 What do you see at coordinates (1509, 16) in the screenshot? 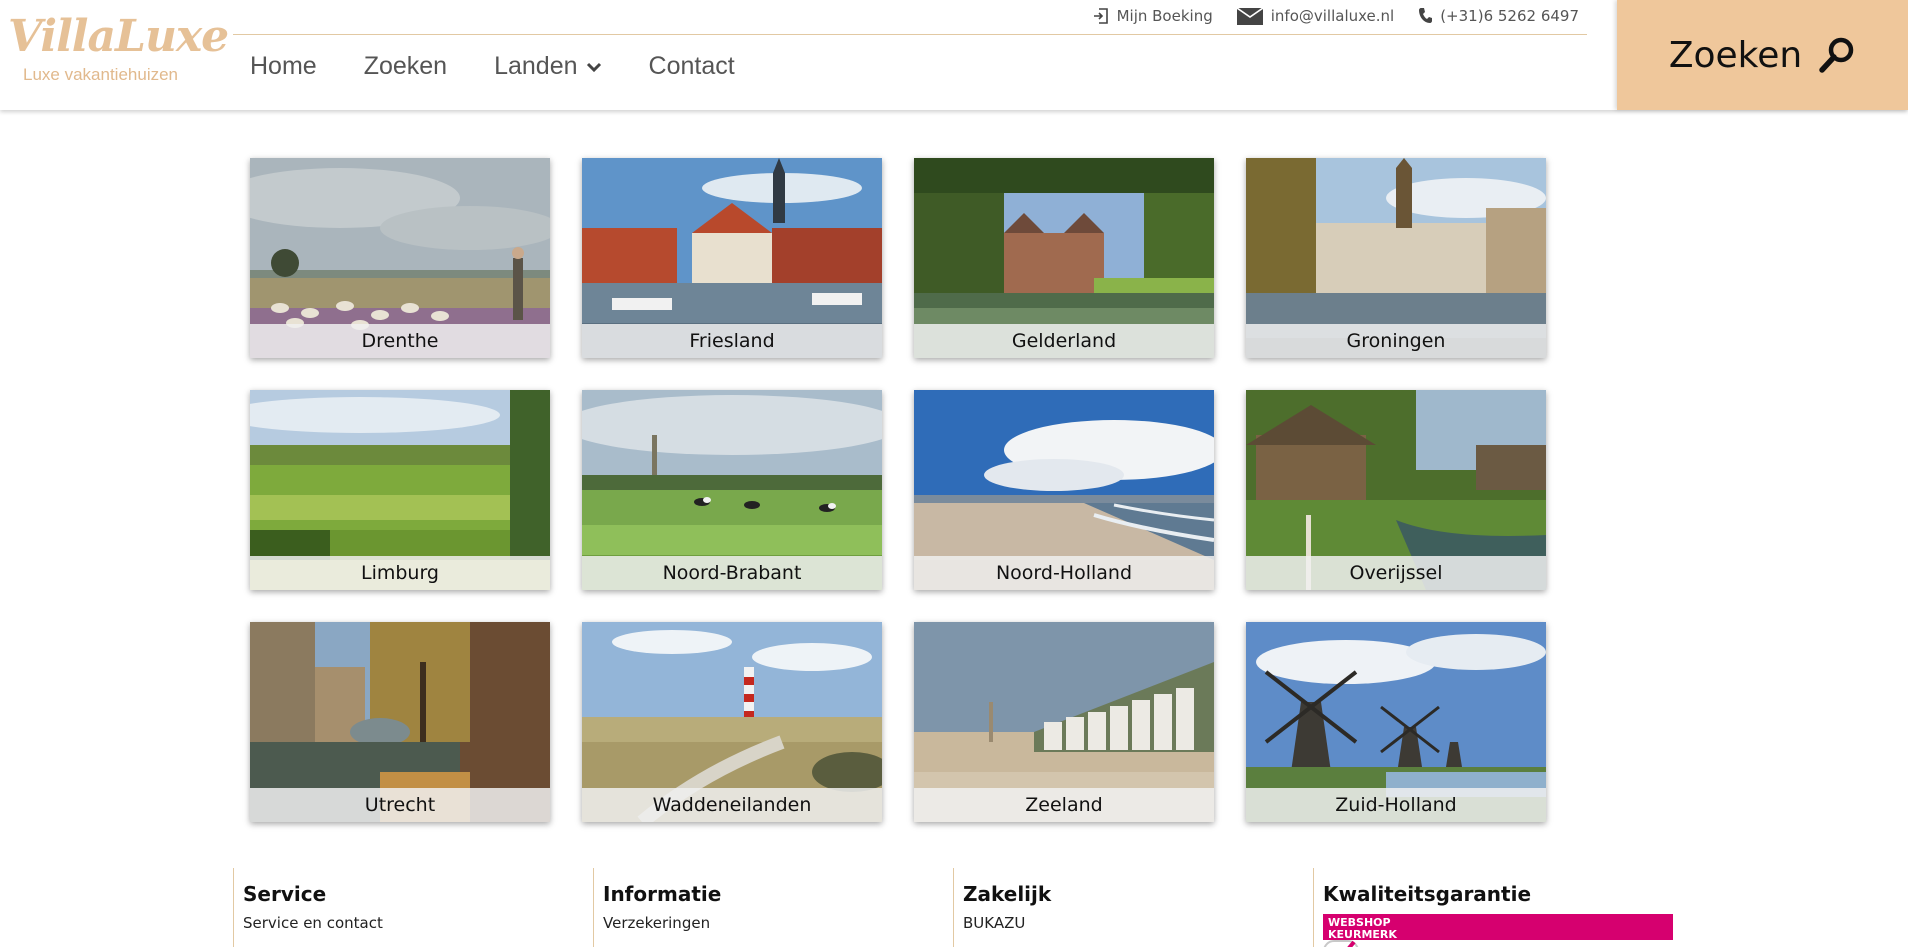
I see `phone-label: (+31)6 5262 6497` at bounding box center [1509, 16].